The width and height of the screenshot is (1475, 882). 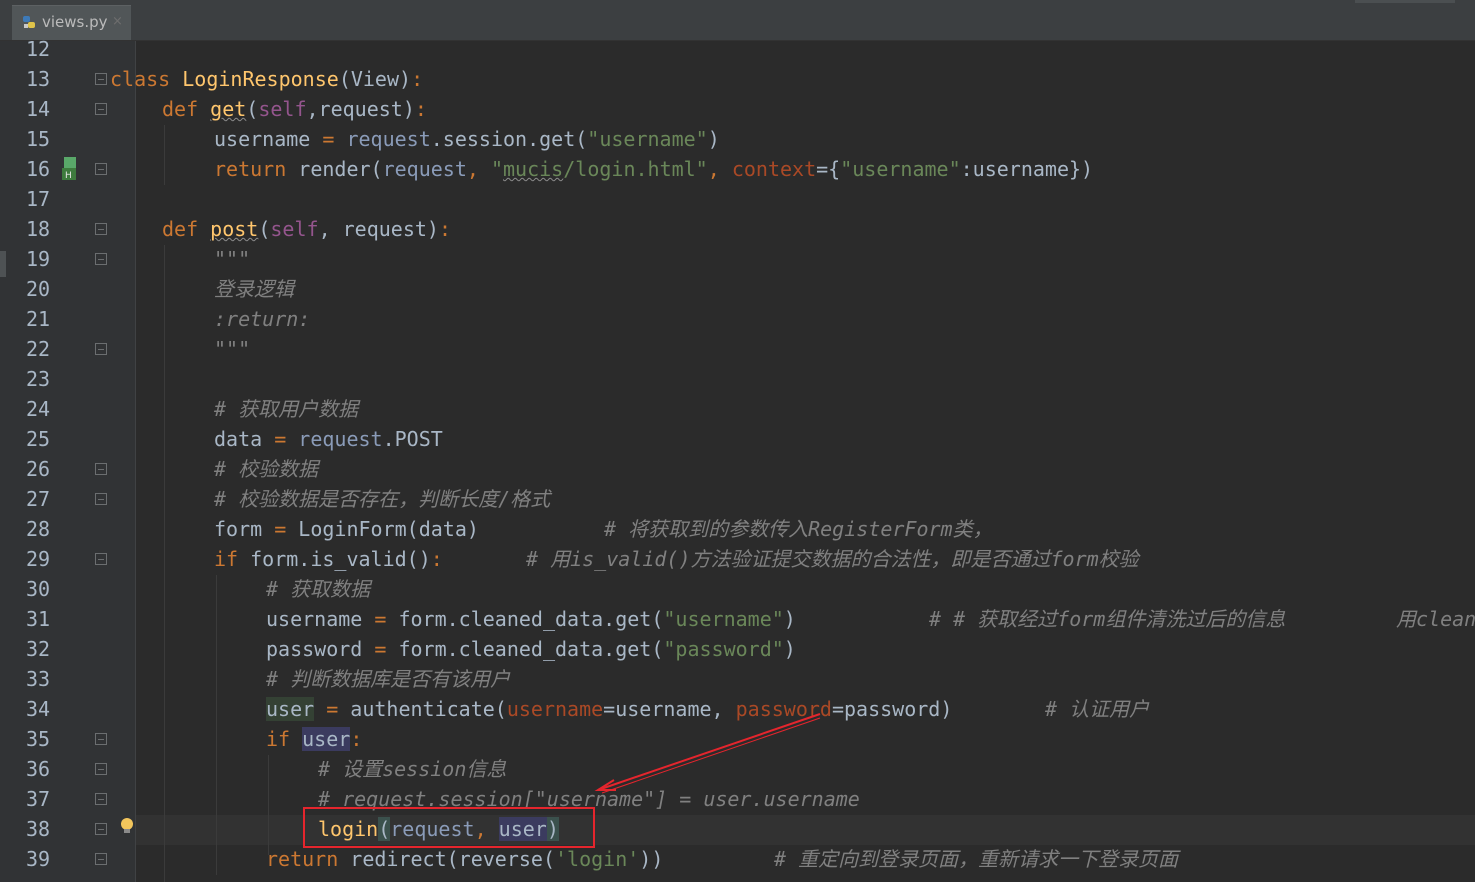 What do you see at coordinates (38, 439) in the screenshot?
I see `line-number: 25` at bounding box center [38, 439].